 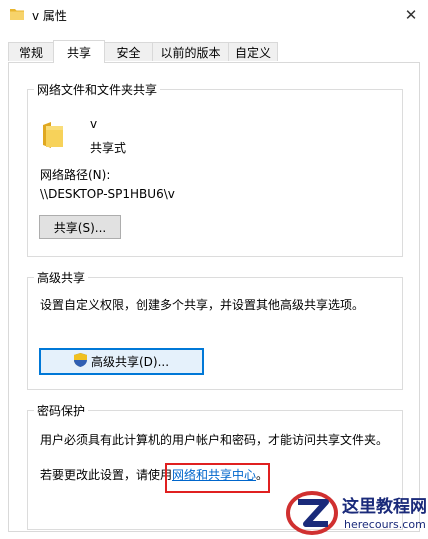 What do you see at coordinates (17, 14) in the screenshot?
I see `folder-icon` at bounding box center [17, 14].